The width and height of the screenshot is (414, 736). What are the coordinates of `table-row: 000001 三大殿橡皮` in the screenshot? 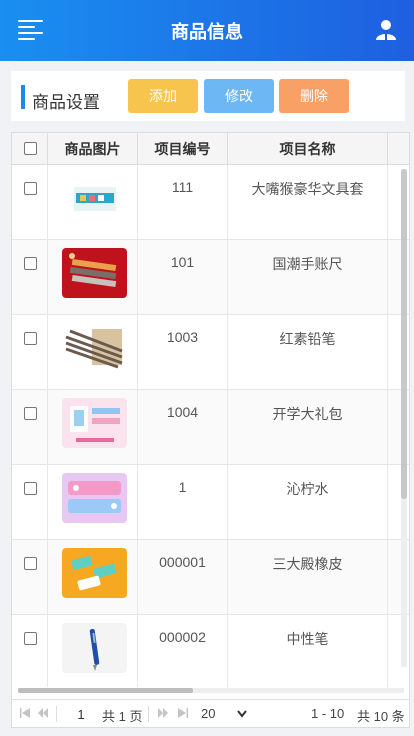 It's located at (210, 577).